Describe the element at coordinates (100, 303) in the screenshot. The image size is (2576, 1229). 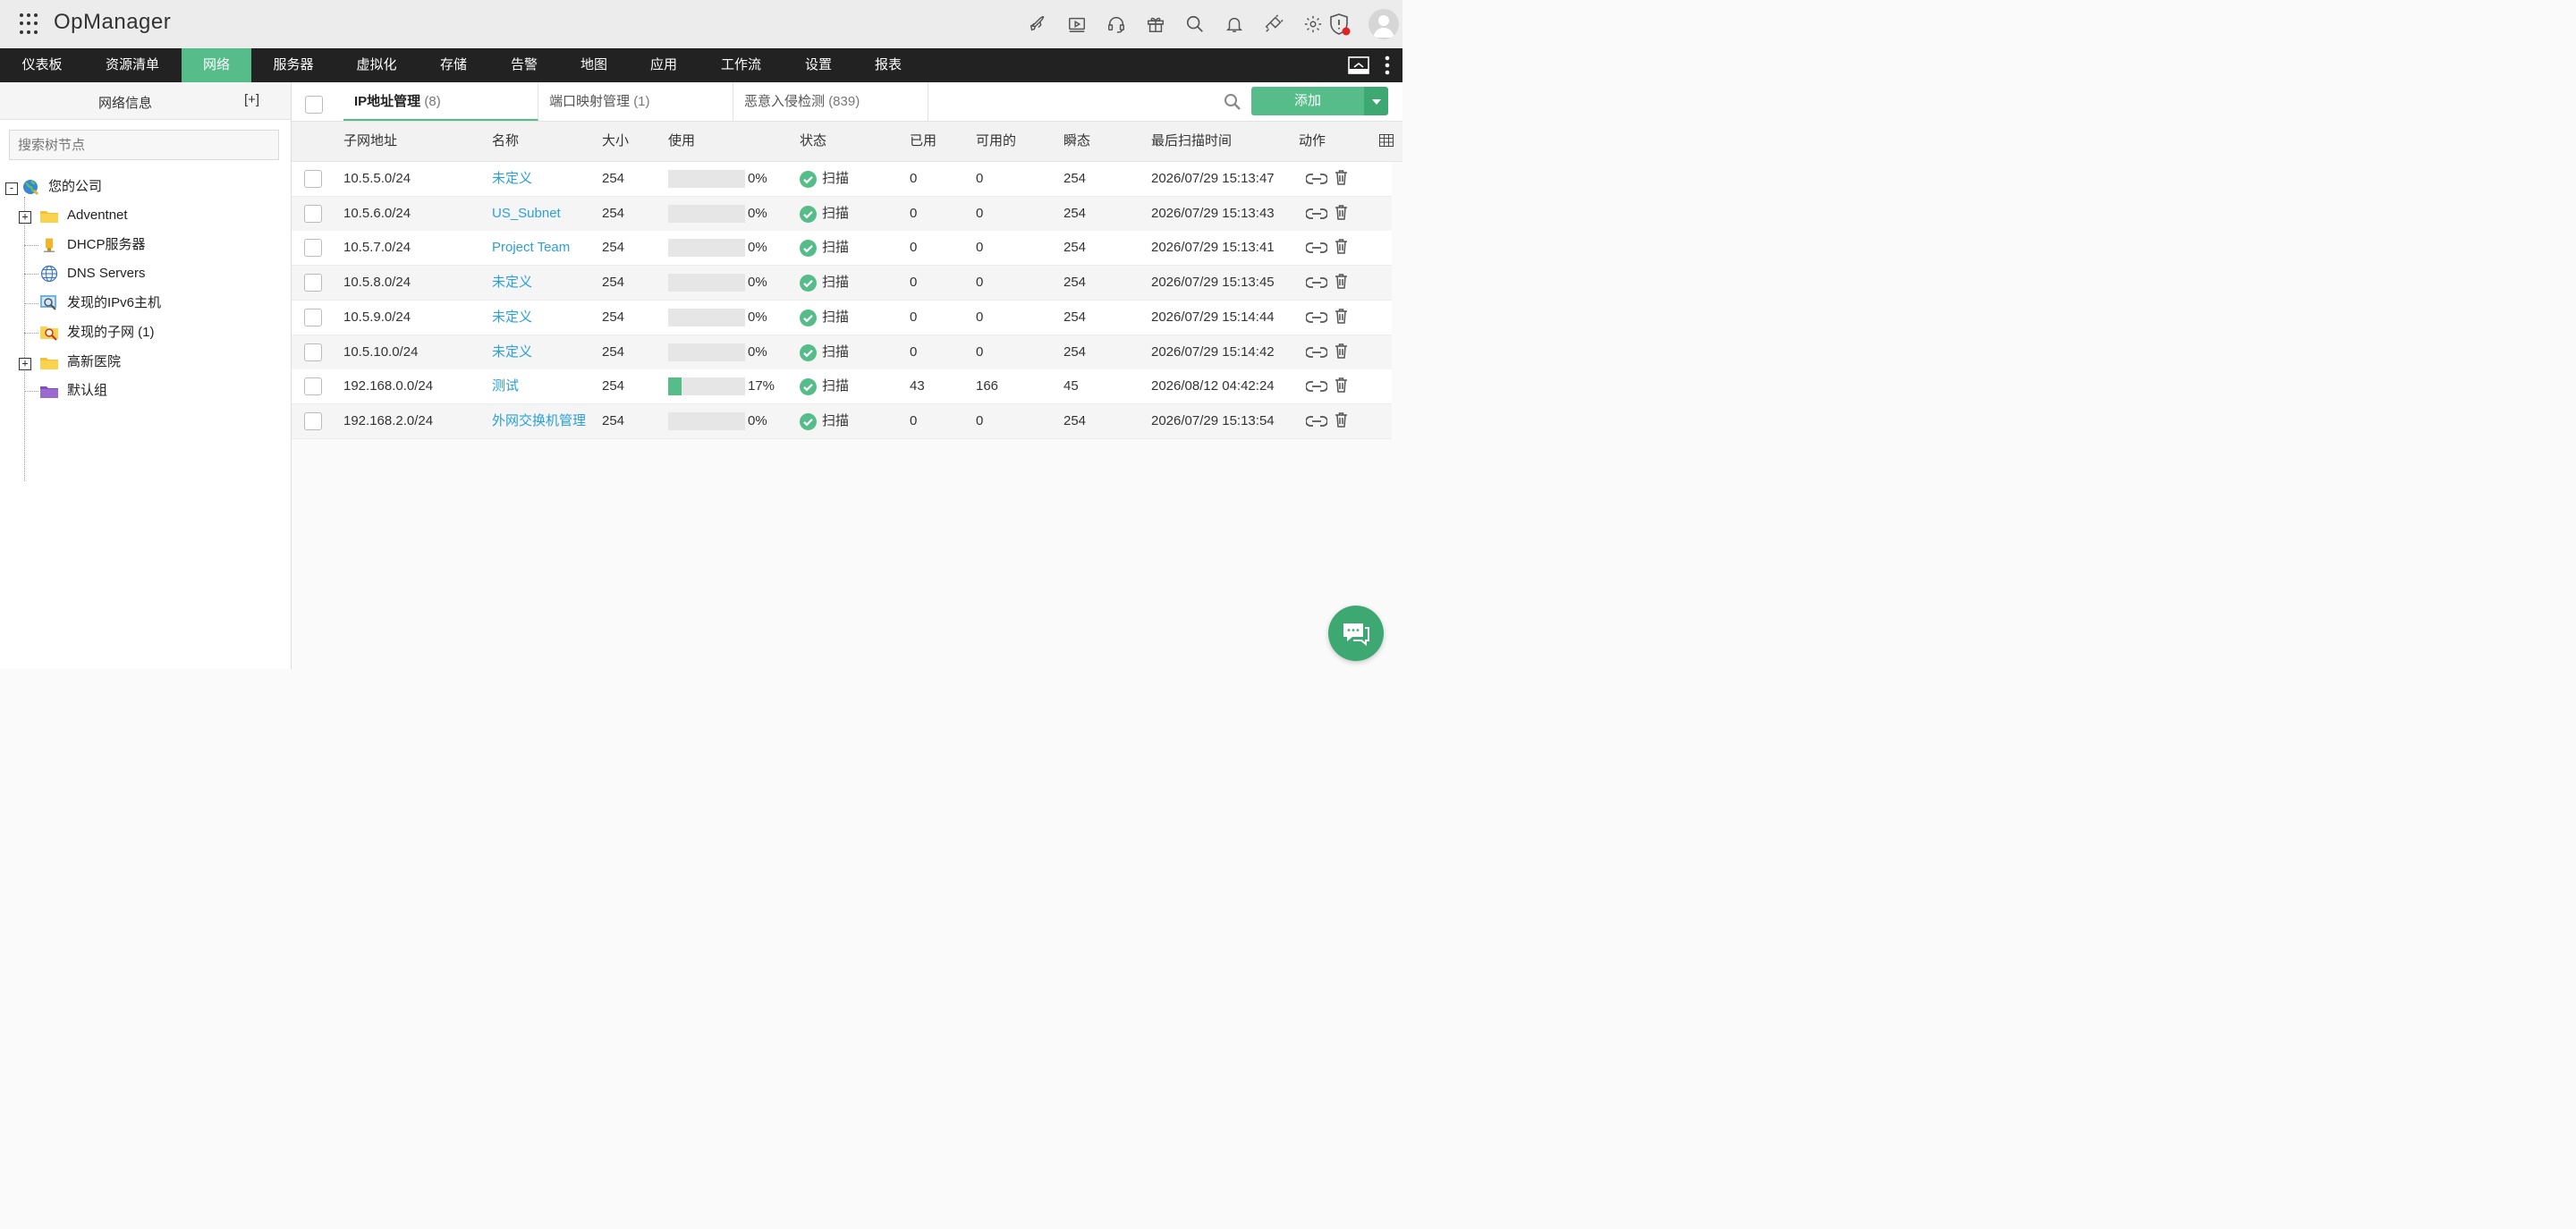
I see `tree-node-ipv6-hosts: 发现的IPv6主机` at that location.